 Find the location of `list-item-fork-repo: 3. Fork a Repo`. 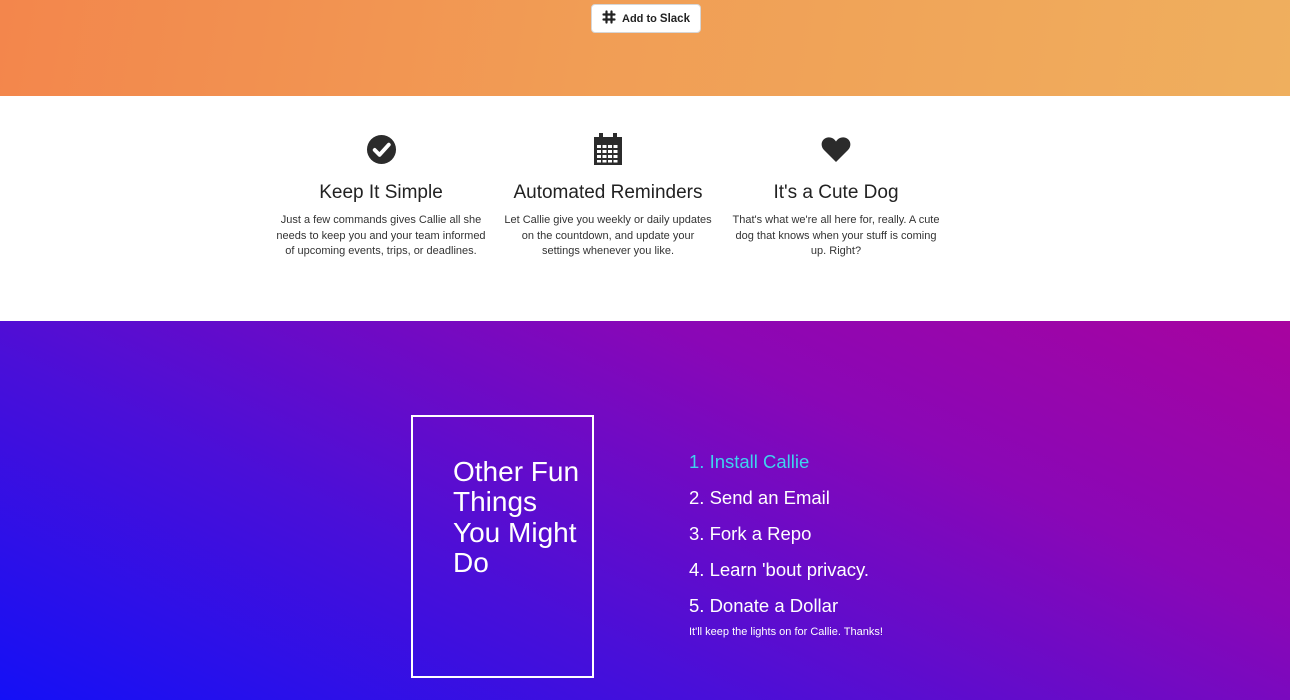

list-item-fork-repo: 3. Fork a Repo is located at coordinates (779, 542).